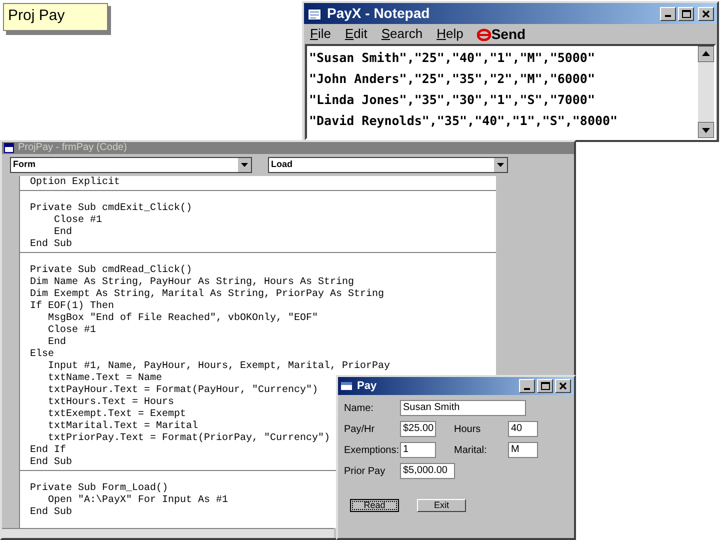  I want to click on scroll-down-icon, so click(706, 130).